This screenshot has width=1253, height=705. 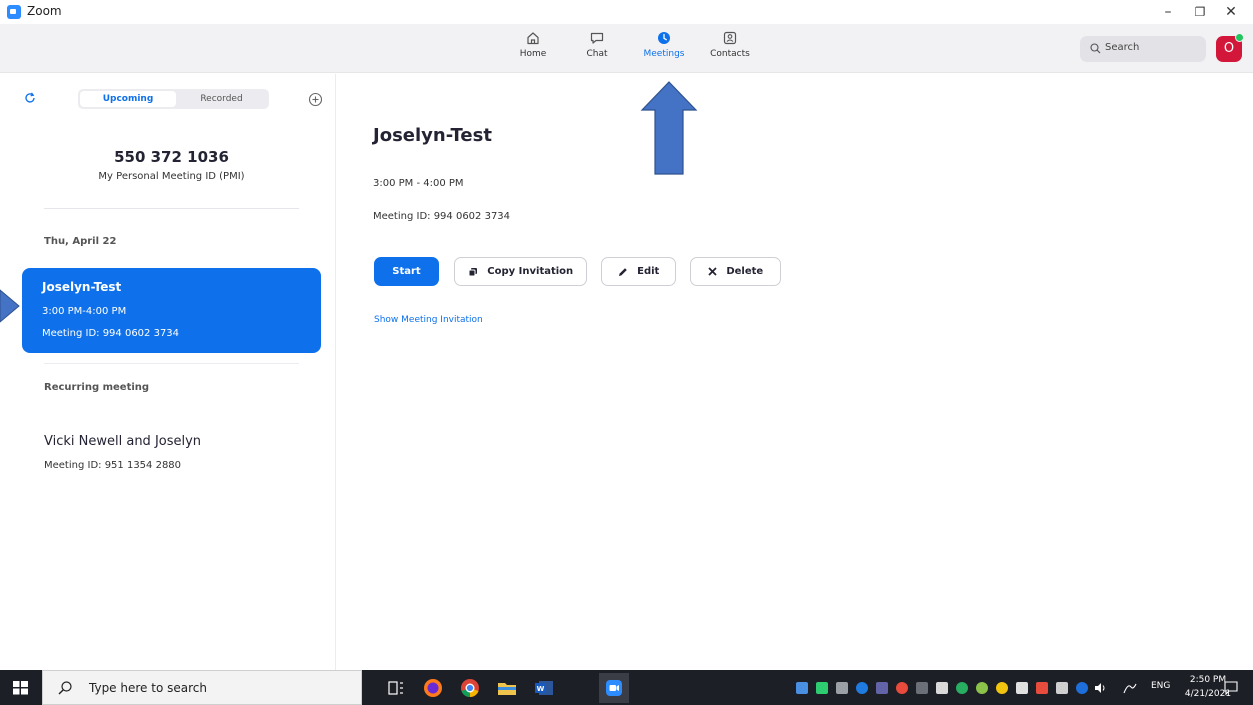 What do you see at coordinates (171, 157) in the screenshot?
I see `pmi-number: 550 372 1036` at bounding box center [171, 157].